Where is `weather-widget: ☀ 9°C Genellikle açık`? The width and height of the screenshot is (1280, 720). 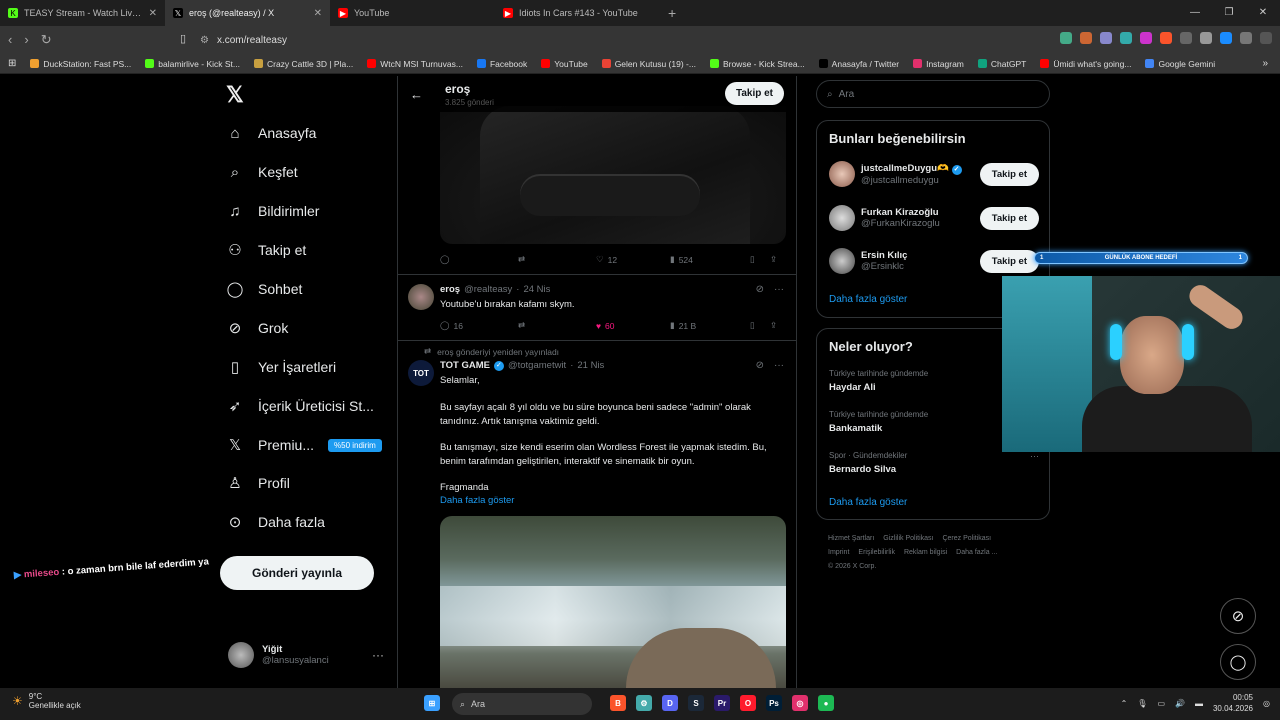
weather-widget: ☀ 9°C Genellikle açık is located at coordinates (46, 701).